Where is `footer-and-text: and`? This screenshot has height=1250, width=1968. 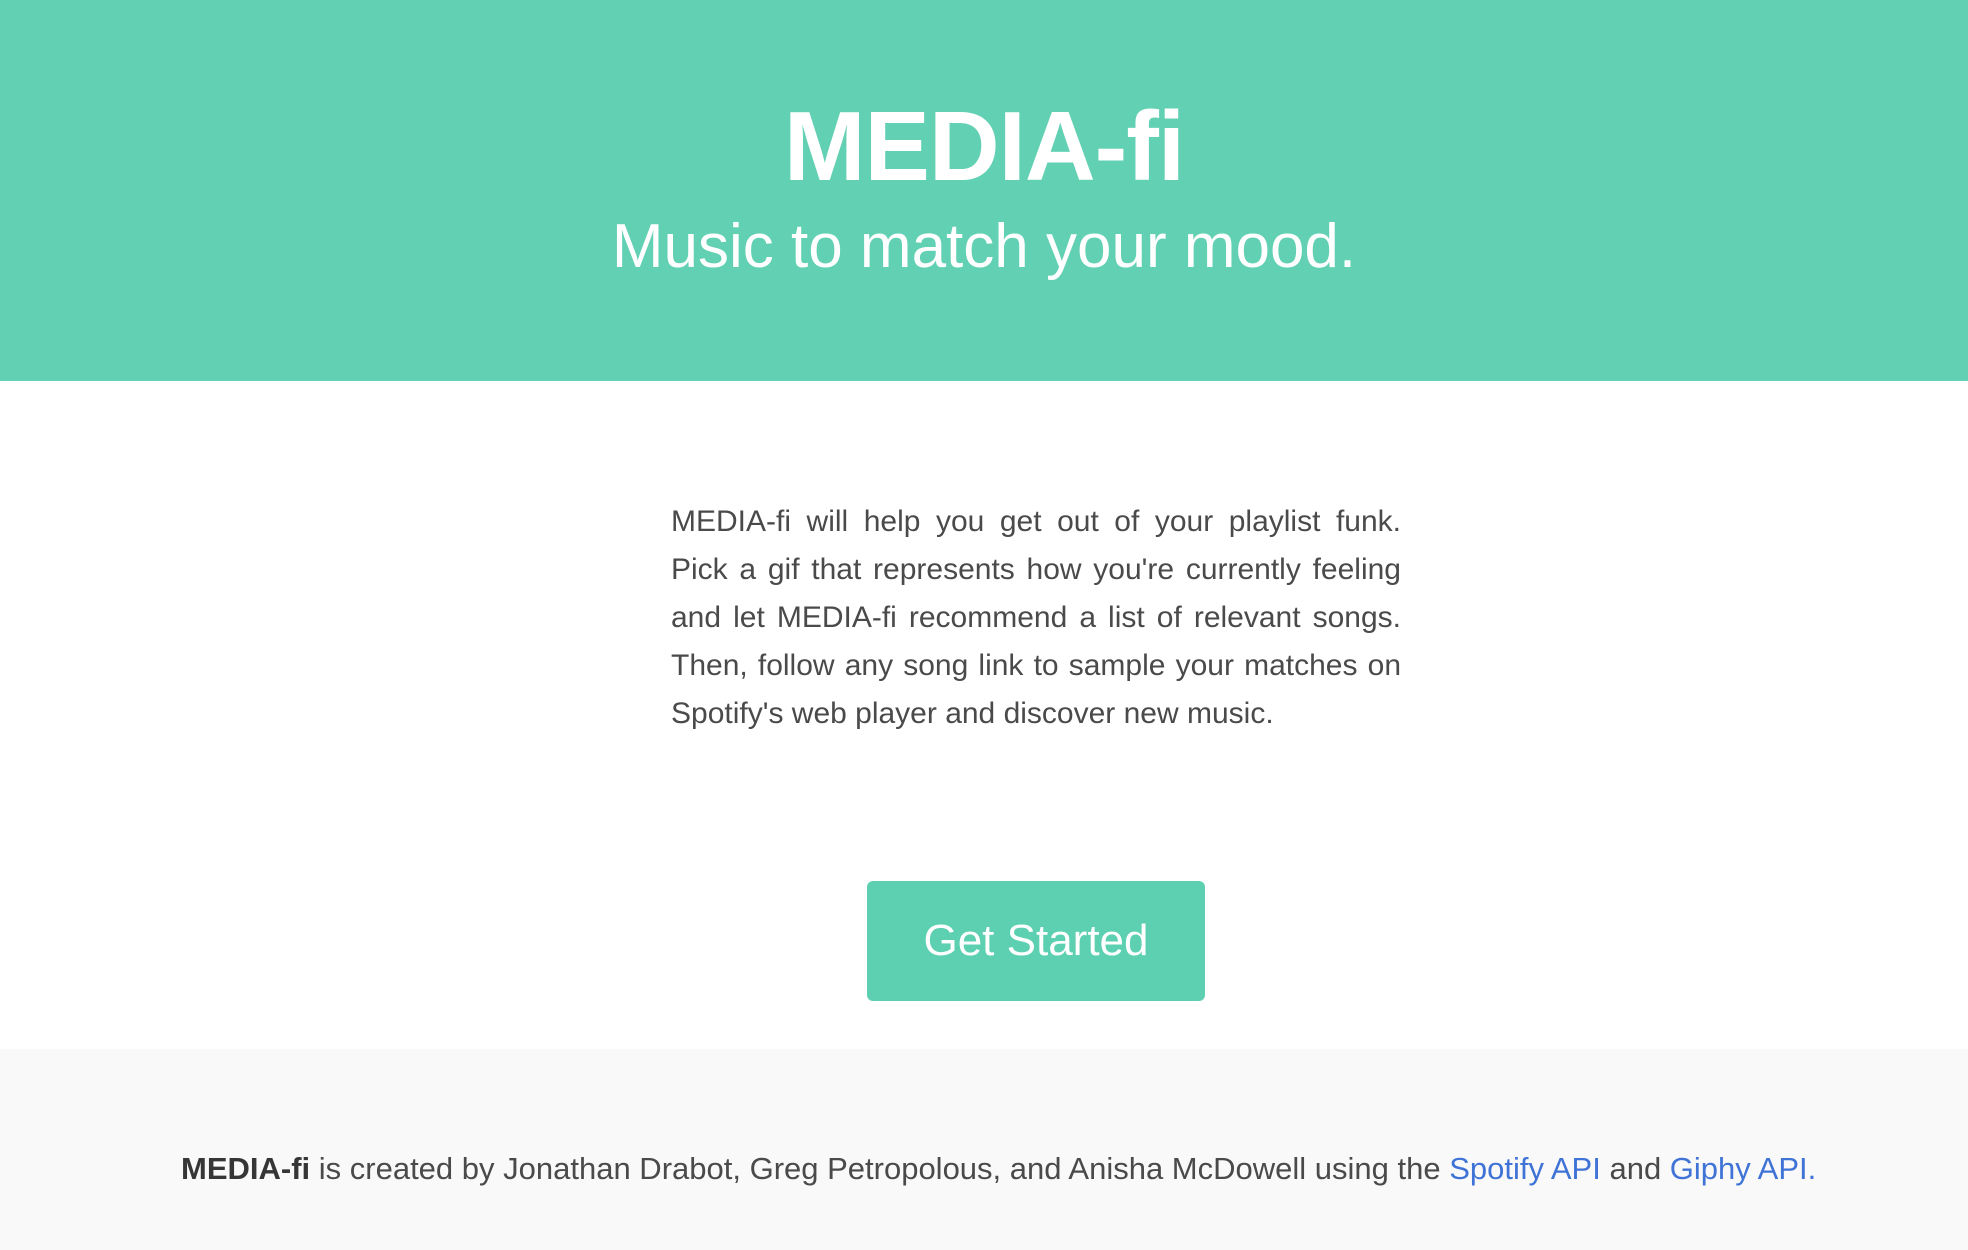
footer-and-text: and is located at coordinates (1635, 1168).